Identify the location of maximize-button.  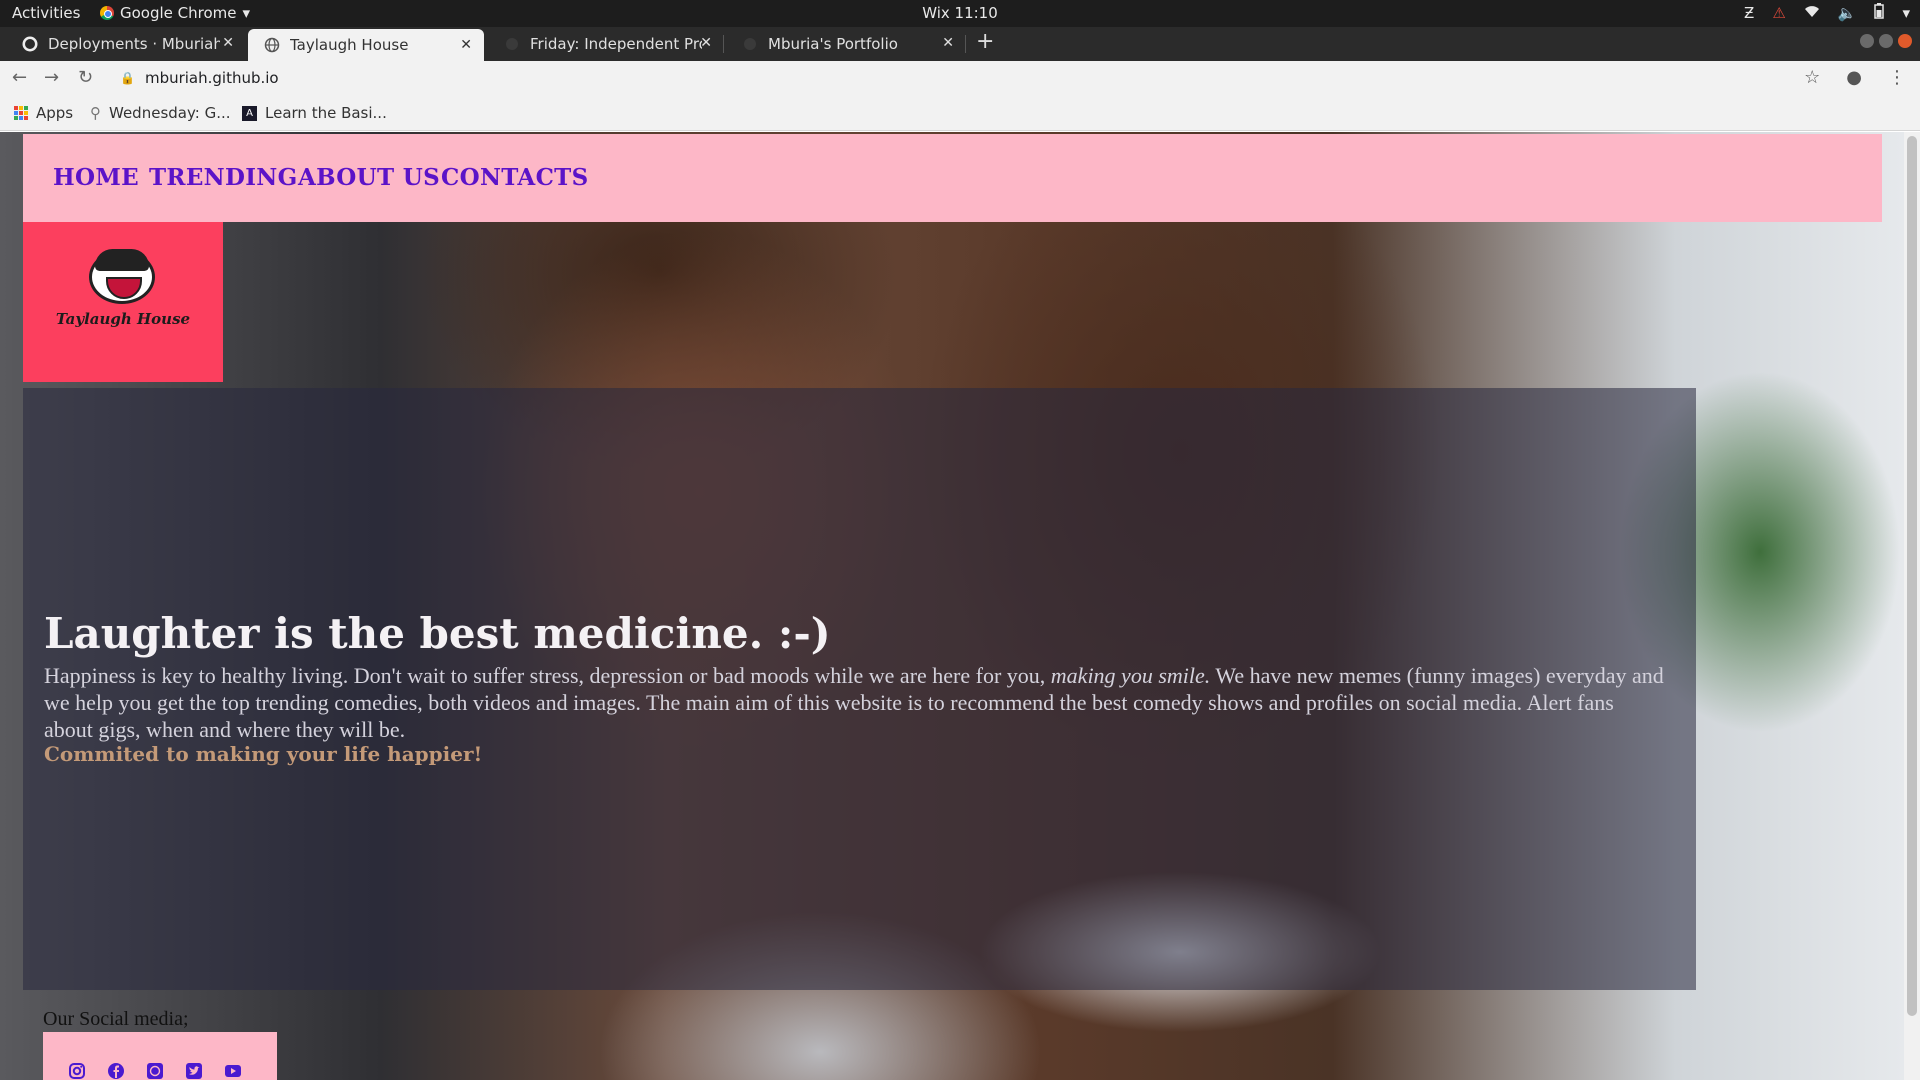
(1886, 41).